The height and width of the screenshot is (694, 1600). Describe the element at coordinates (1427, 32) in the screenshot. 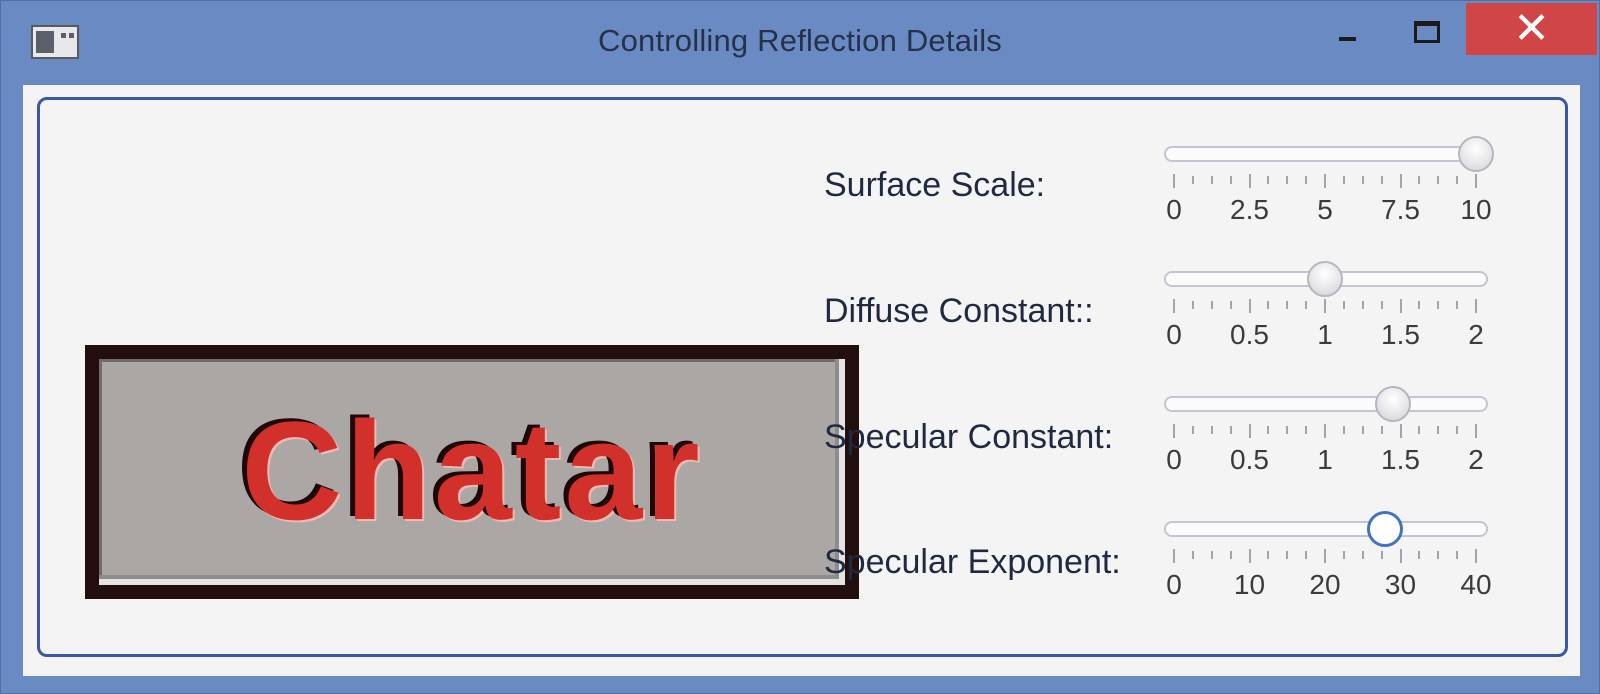

I see `maximize-icon` at that location.